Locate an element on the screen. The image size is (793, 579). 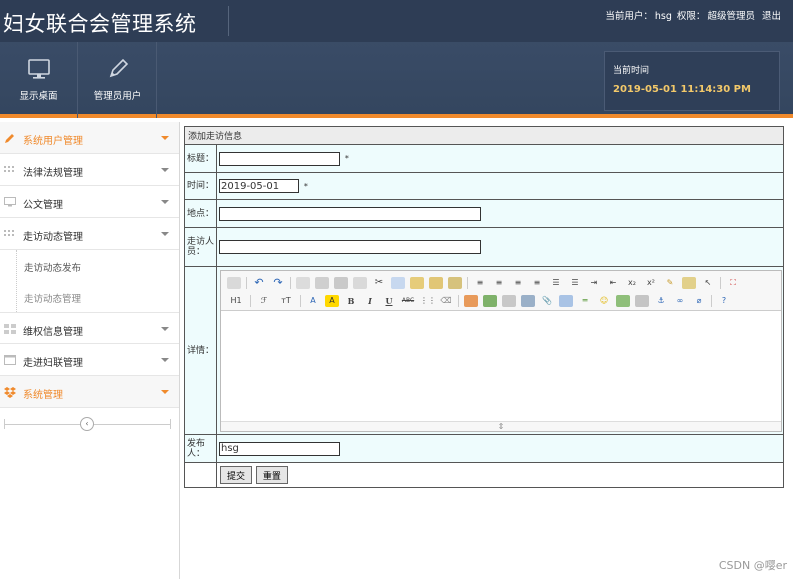
cut-icon: ✂ is located at coordinates (379, 283).